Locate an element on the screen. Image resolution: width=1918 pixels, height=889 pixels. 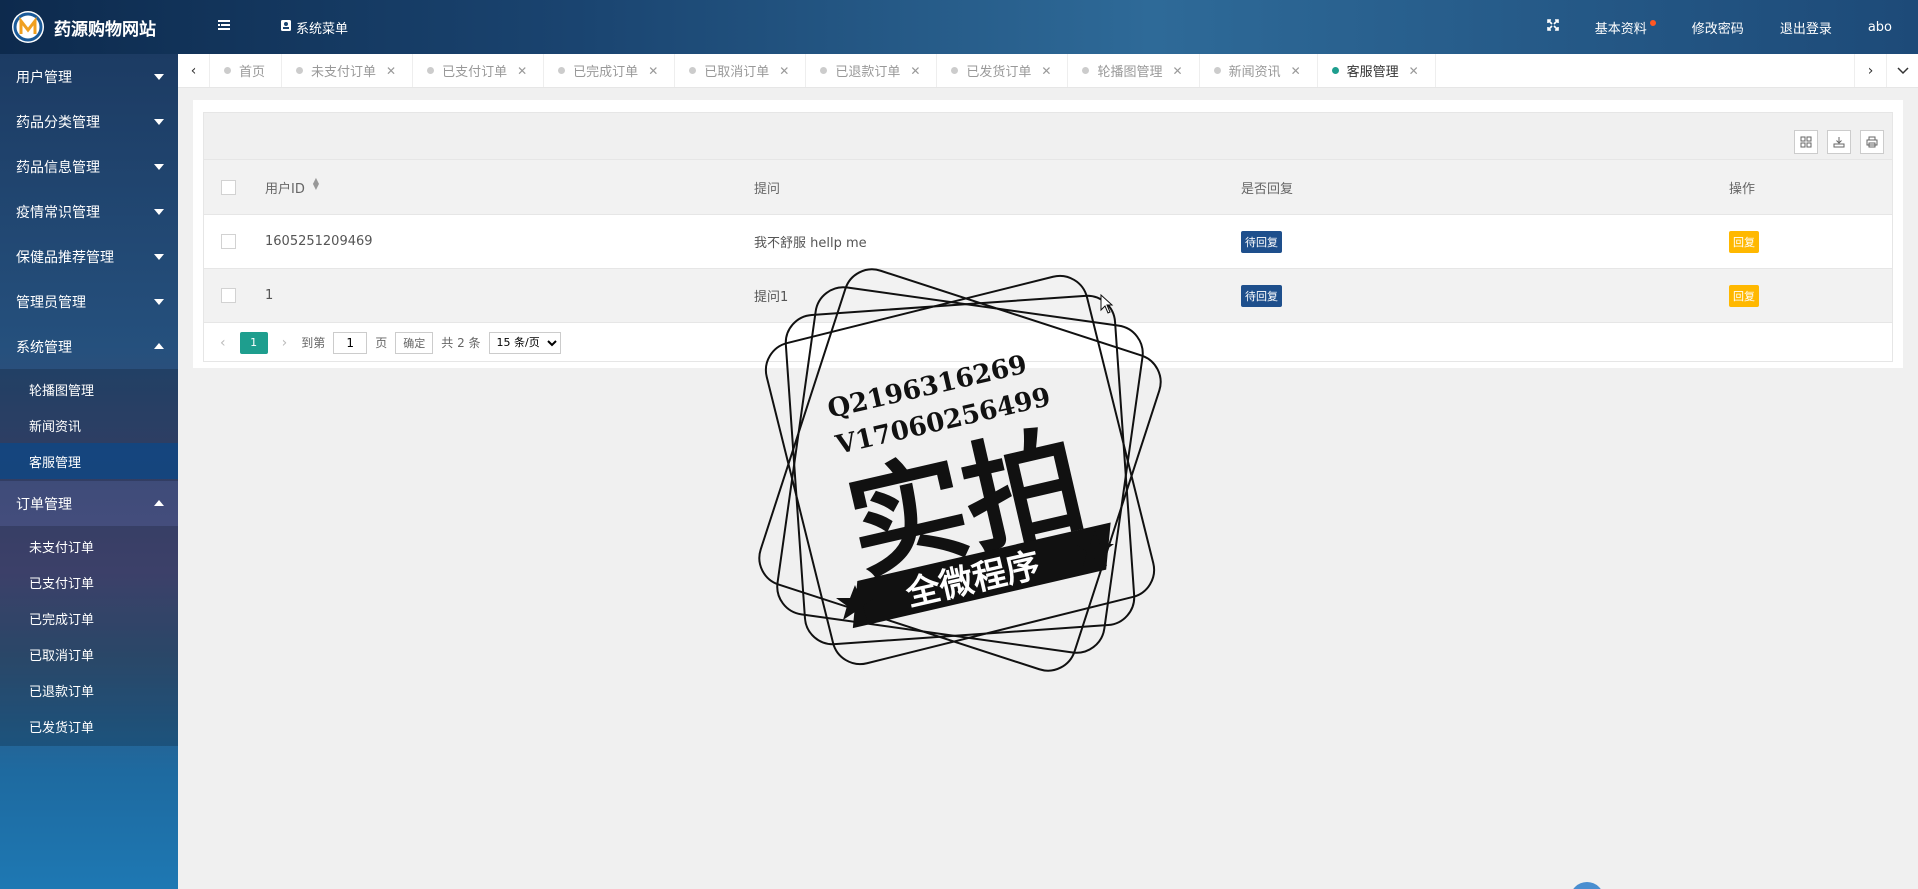
fullscreen-button is located at coordinates (1553, 27).